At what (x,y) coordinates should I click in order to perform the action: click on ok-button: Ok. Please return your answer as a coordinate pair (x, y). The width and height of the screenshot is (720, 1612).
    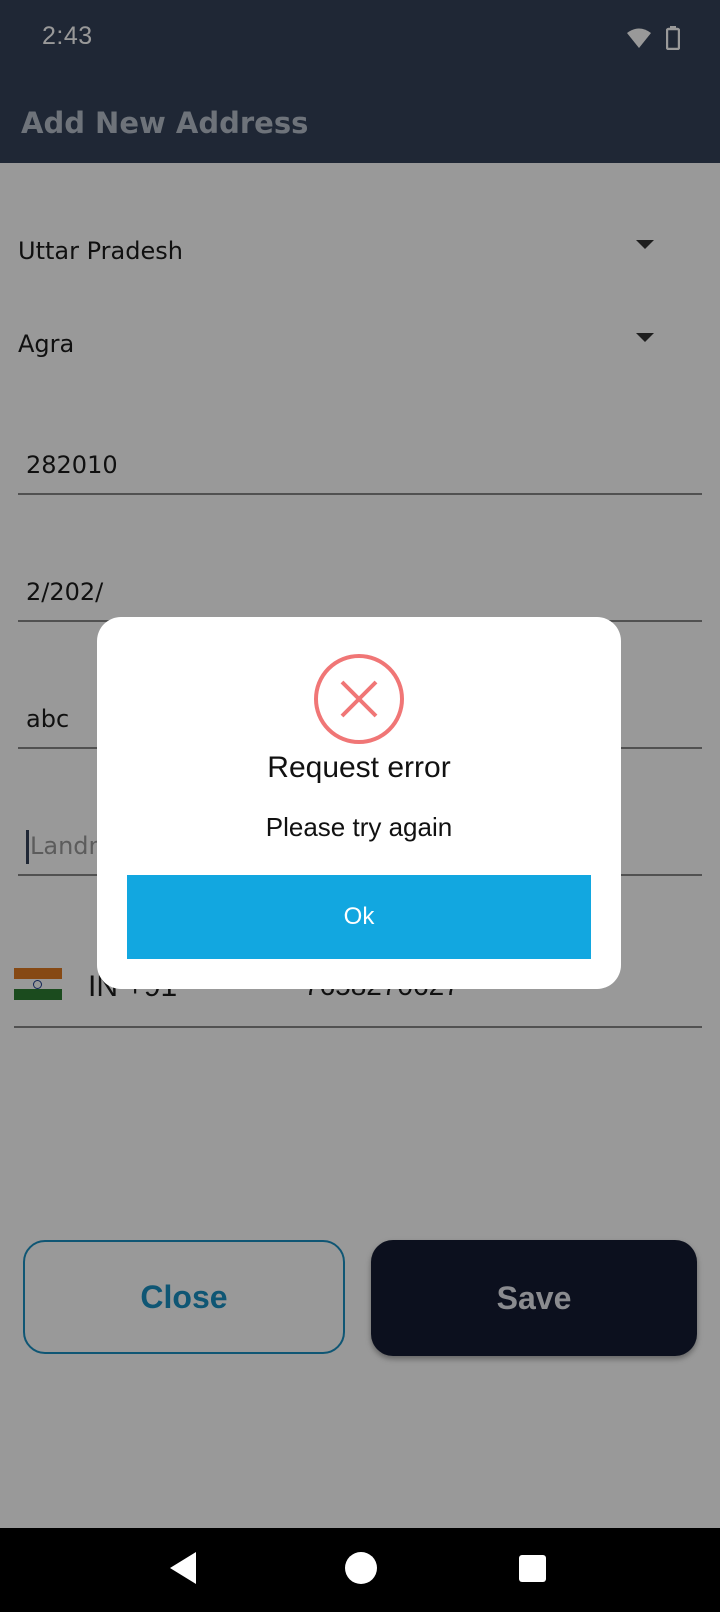
    Looking at the image, I should click on (359, 917).